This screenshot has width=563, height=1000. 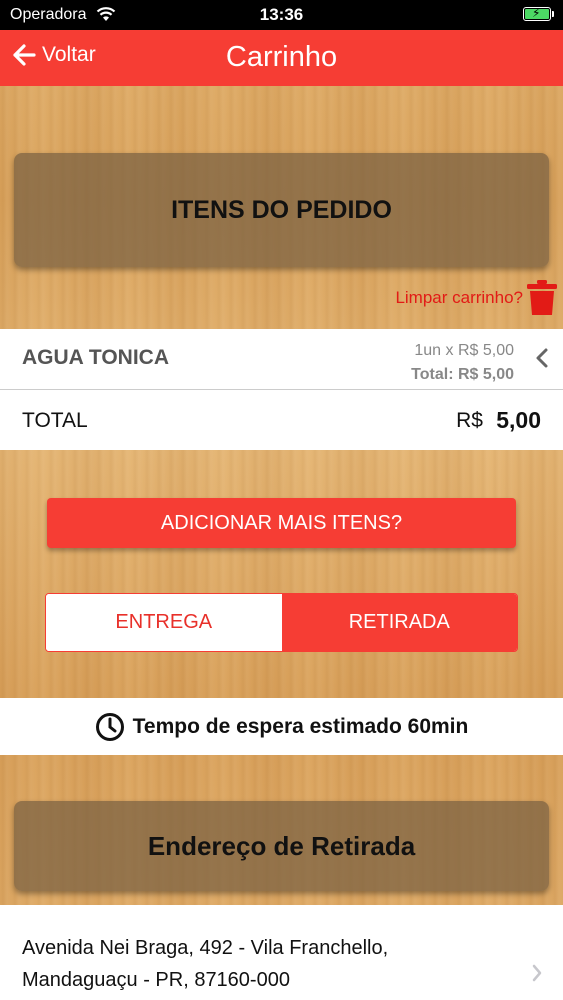 I want to click on total-currency: R$, so click(x=469, y=420).